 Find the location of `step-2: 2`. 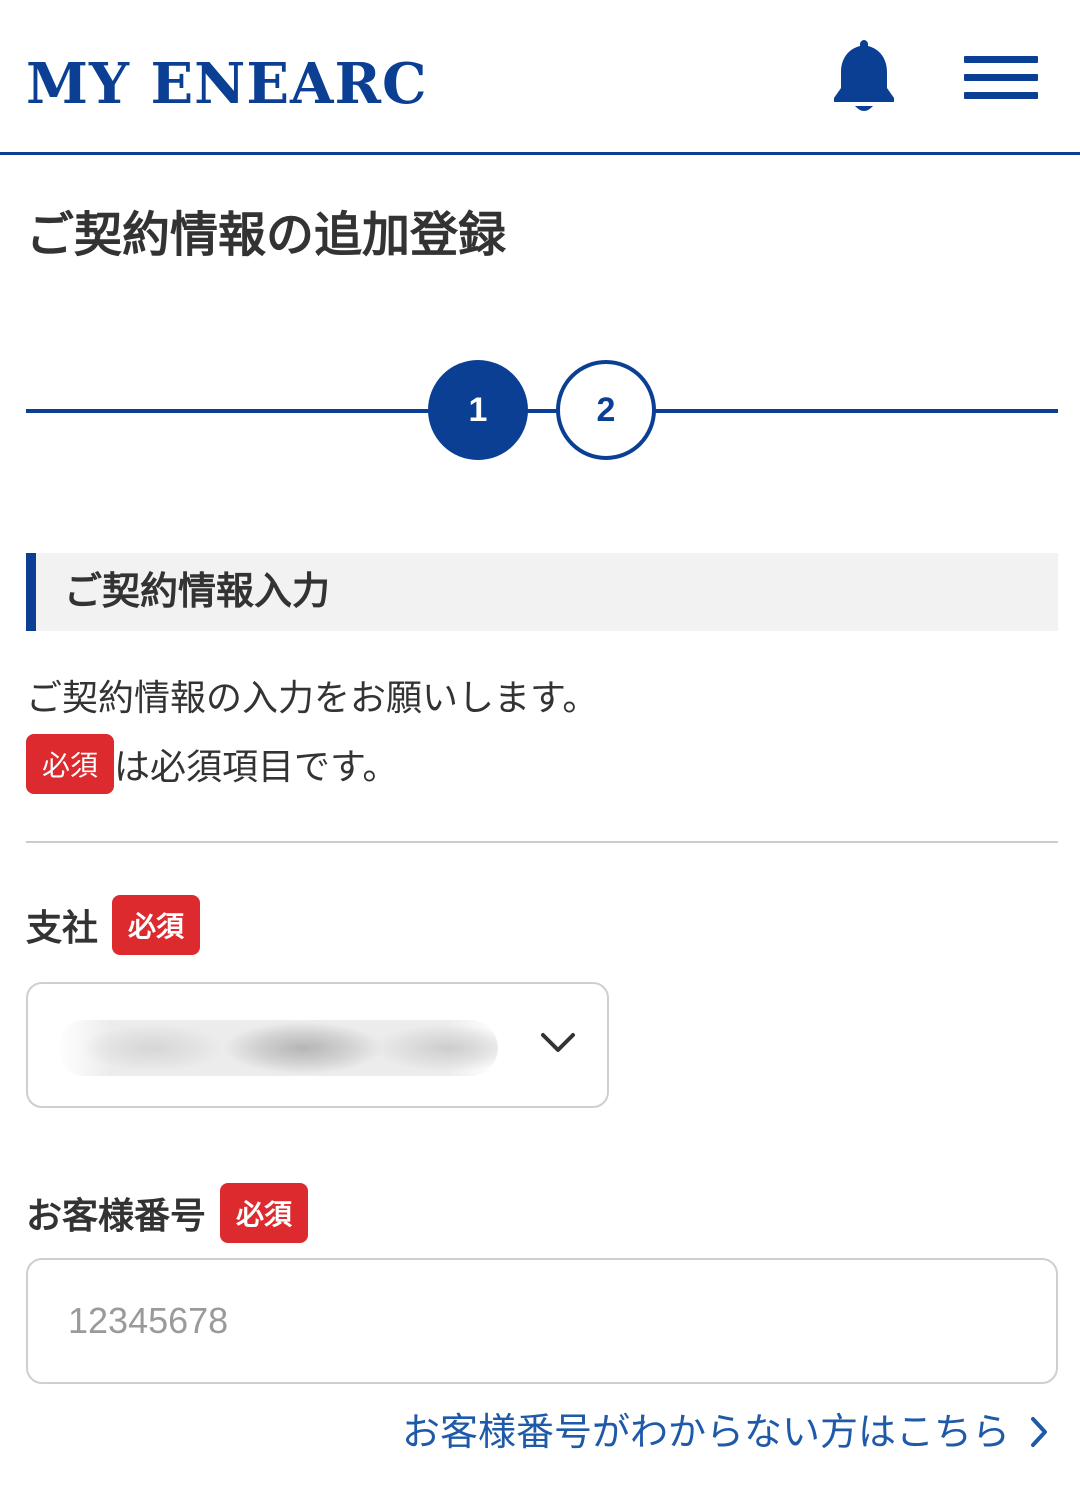

step-2: 2 is located at coordinates (606, 410).